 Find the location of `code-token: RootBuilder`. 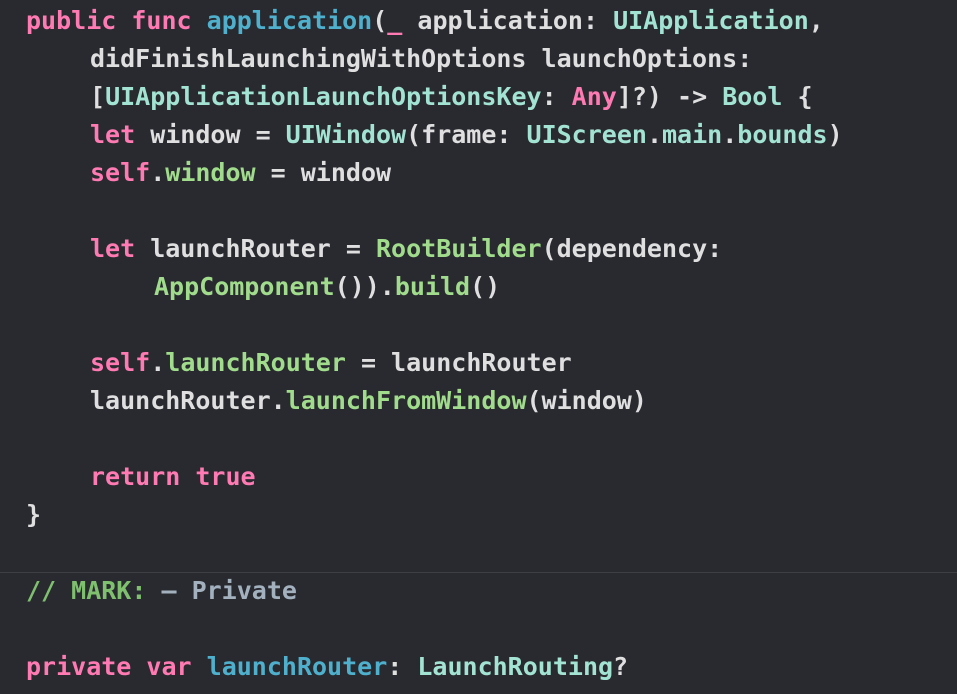

code-token: RootBuilder is located at coordinates (458, 248).